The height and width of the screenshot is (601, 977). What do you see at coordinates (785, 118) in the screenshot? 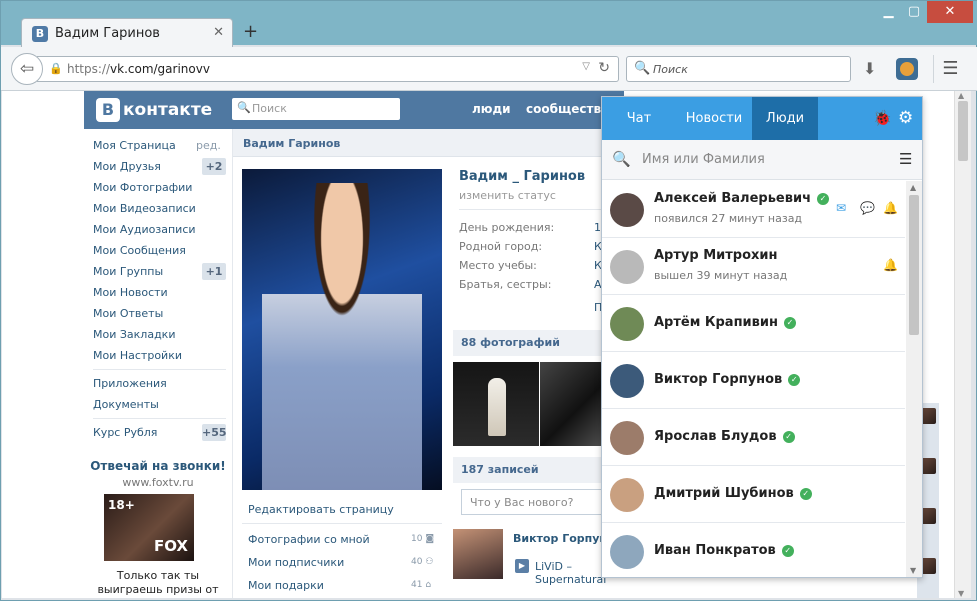
I see `tab-people: Люди` at bounding box center [785, 118].